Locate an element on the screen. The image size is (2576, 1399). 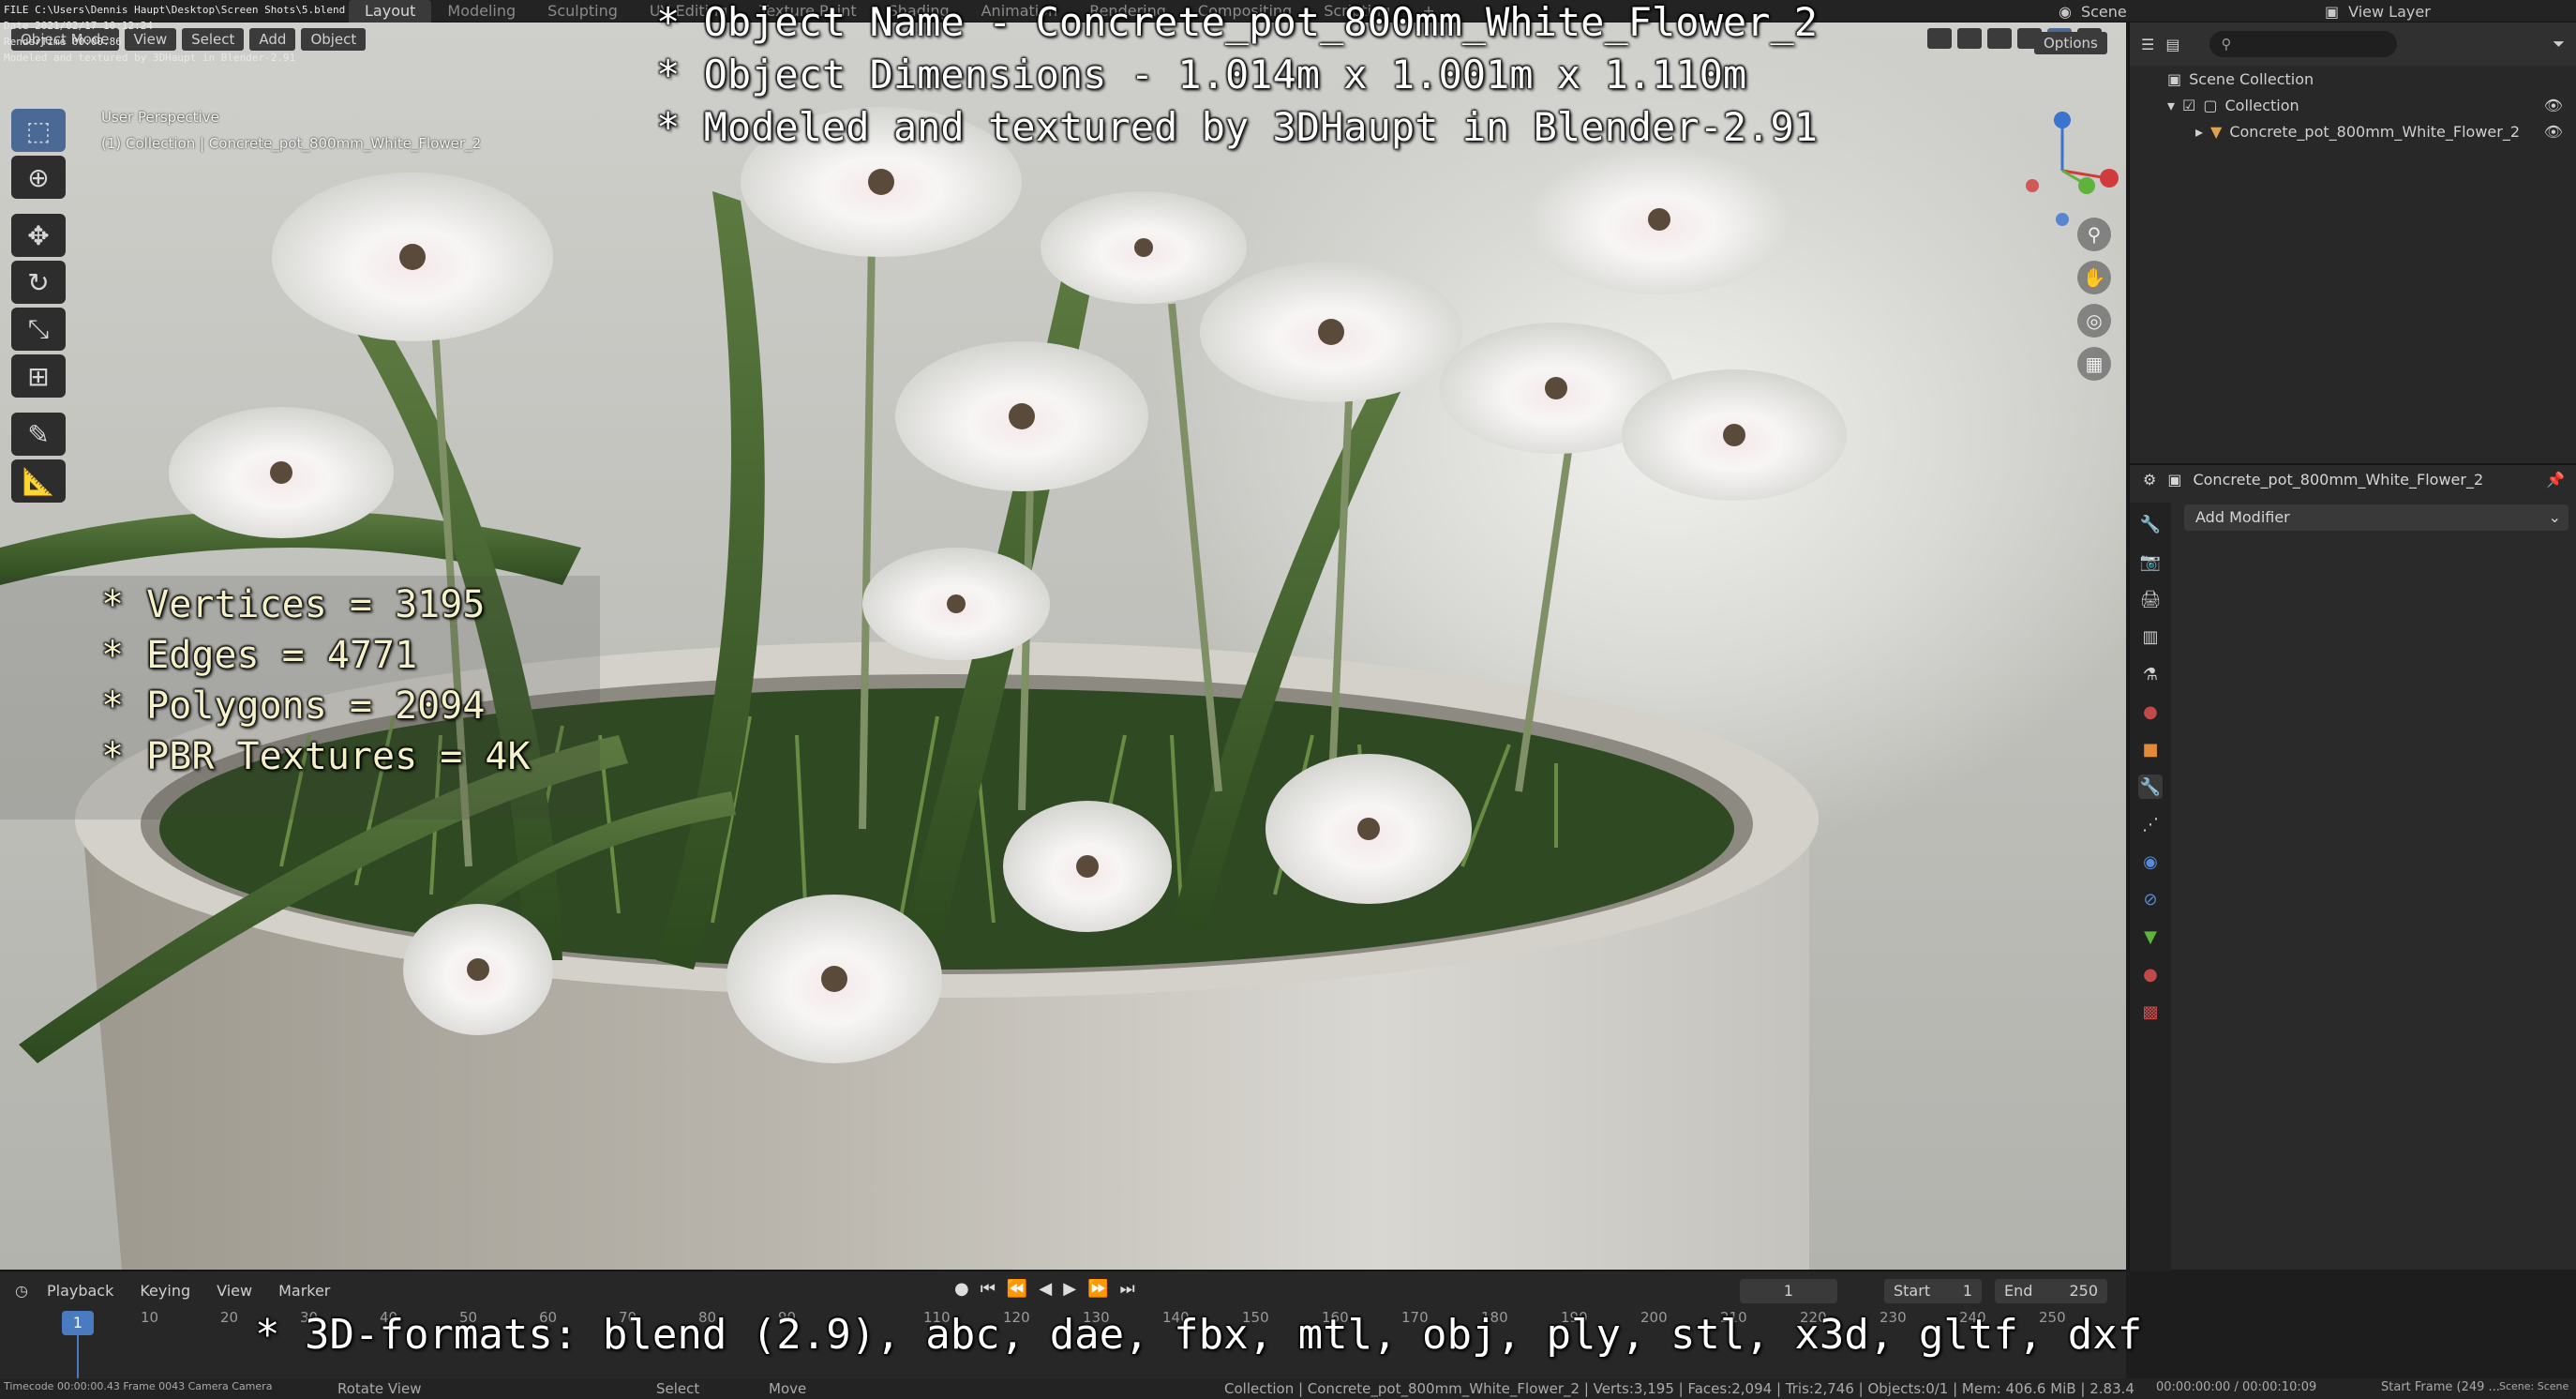
navigation-gizmo is located at coordinates (2063, 166).